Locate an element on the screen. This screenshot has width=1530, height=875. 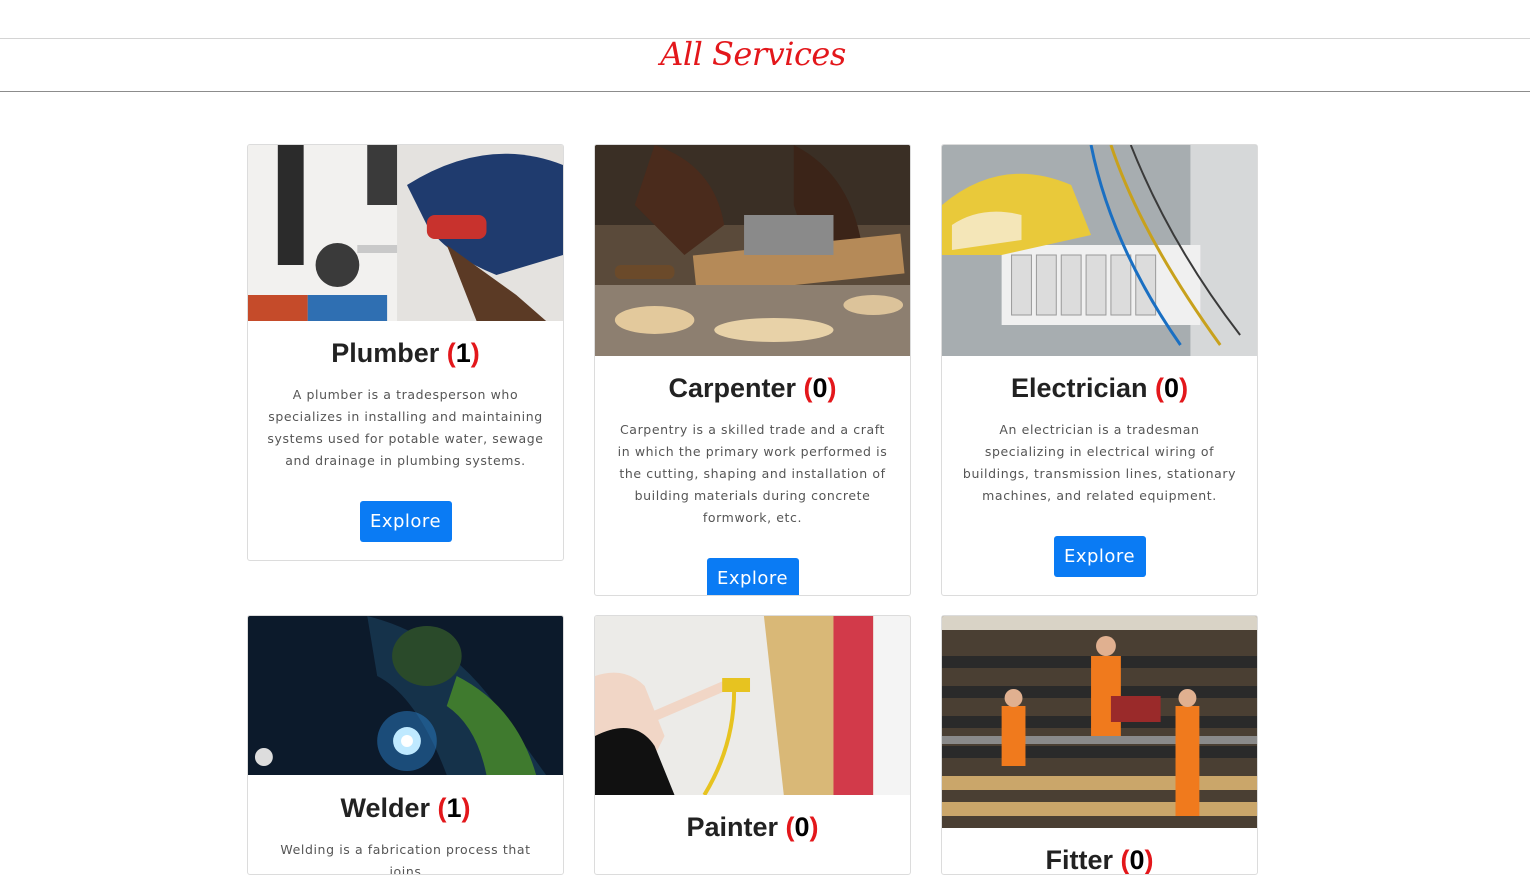
card-title: Painter (0) is located at coordinates (752, 827).